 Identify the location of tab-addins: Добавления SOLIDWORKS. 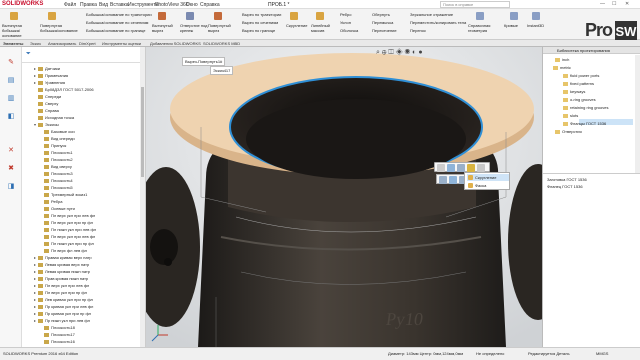
(175, 43).